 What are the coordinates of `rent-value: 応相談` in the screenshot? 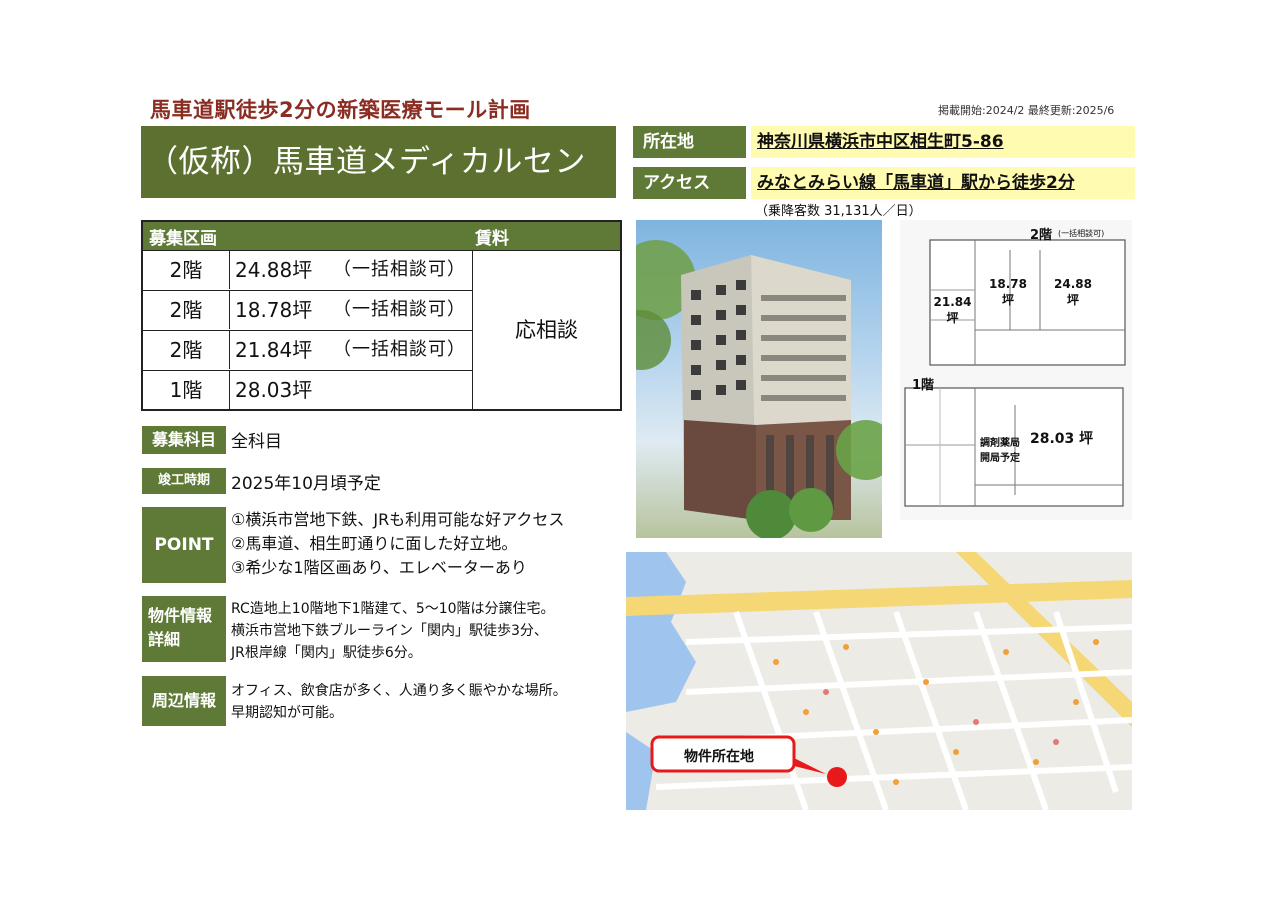 It's located at (546, 329).